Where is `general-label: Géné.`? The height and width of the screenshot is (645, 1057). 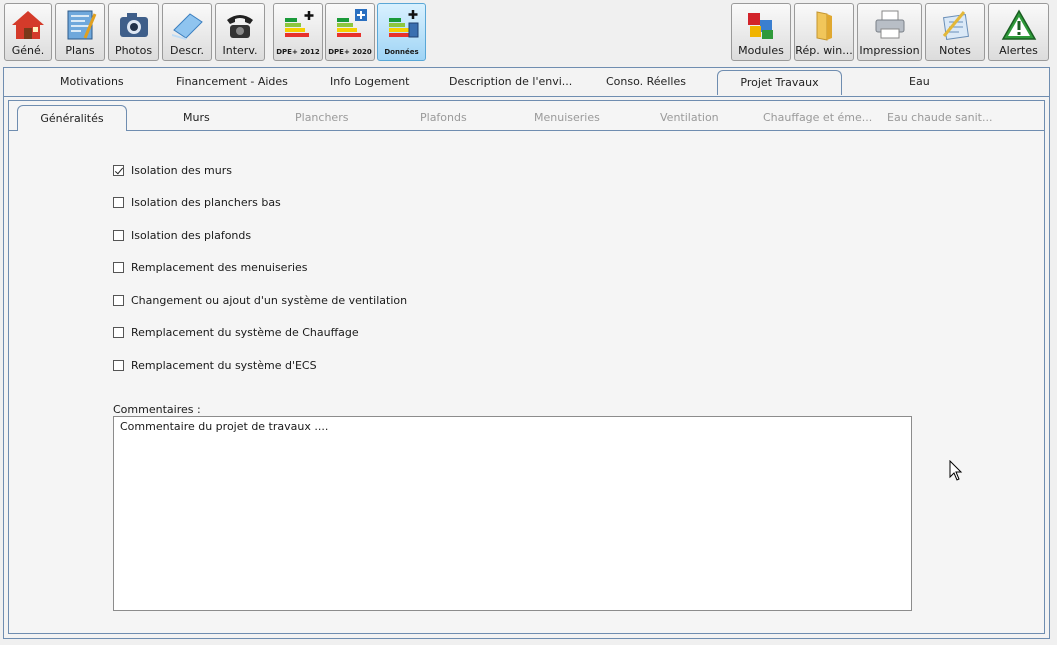
general-label: Géné. is located at coordinates (28, 50).